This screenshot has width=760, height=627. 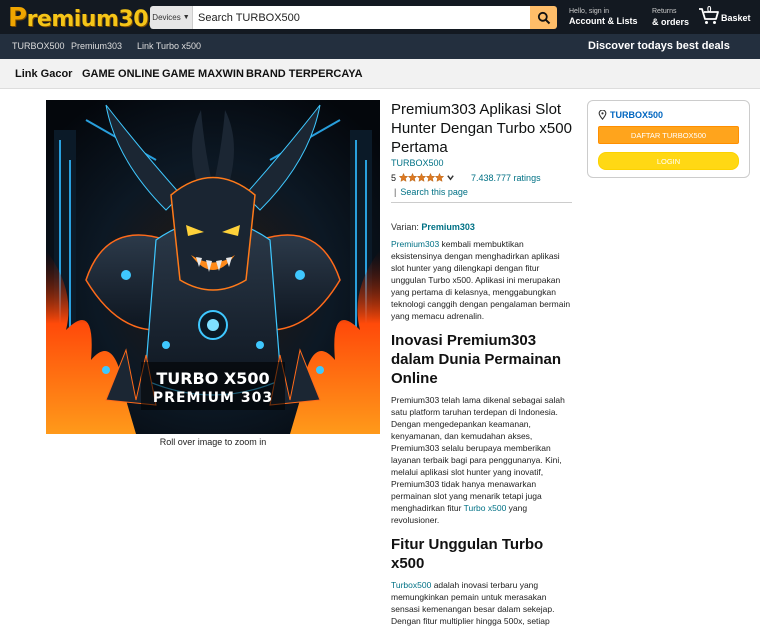 I want to click on returns-label: Returns, so click(x=664, y=11).